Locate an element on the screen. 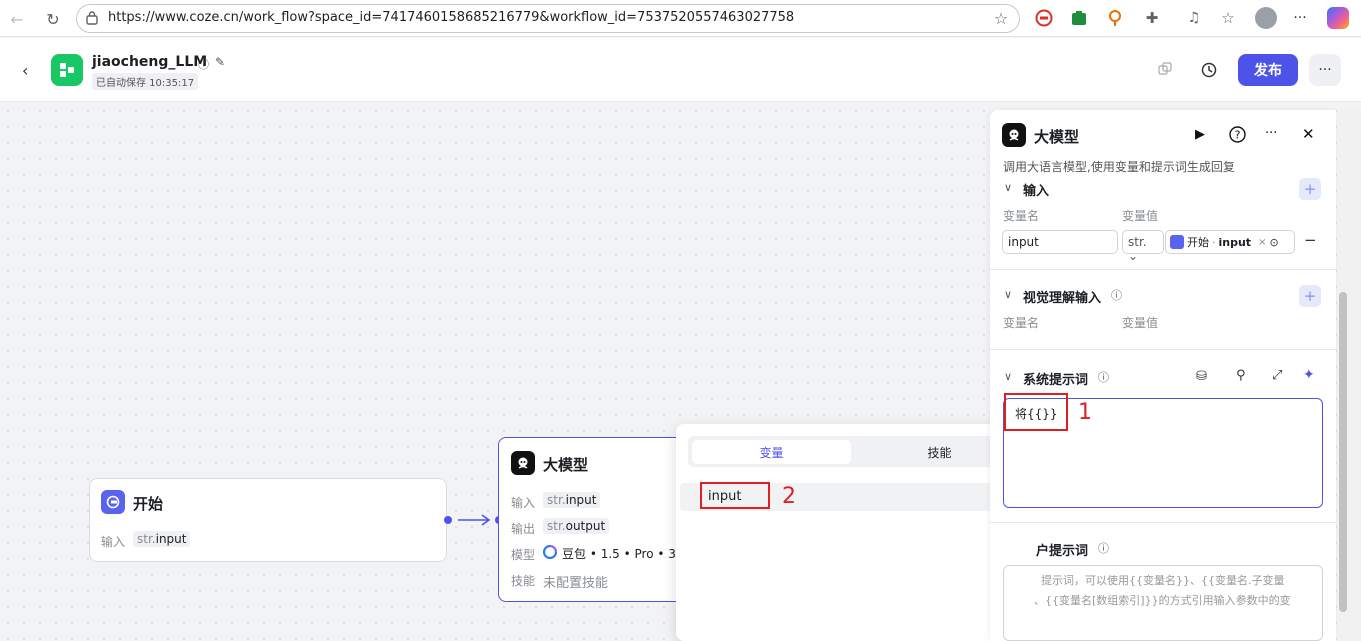 The image size is (1361, 641). llm-node-icon is located at coordinates (523, 463).